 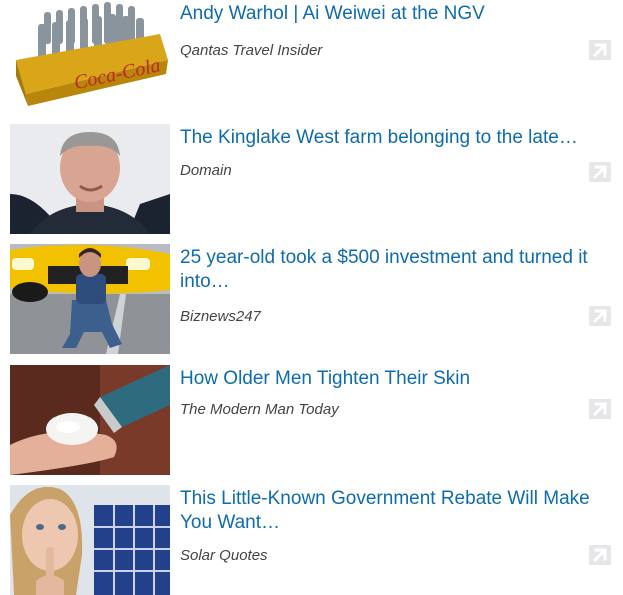 I want to click on man-with-yellow-car-thumbnail, so click(x=90, y=299).